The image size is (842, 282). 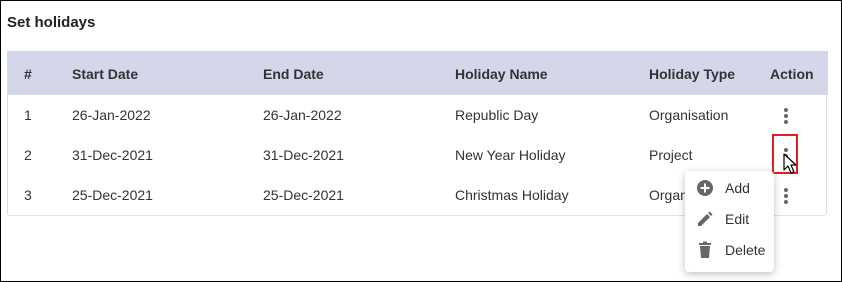 What do you see at coordinates (705, 219) in the screenshot?
I see `pencil-icon` at bounding box center [705, 219].